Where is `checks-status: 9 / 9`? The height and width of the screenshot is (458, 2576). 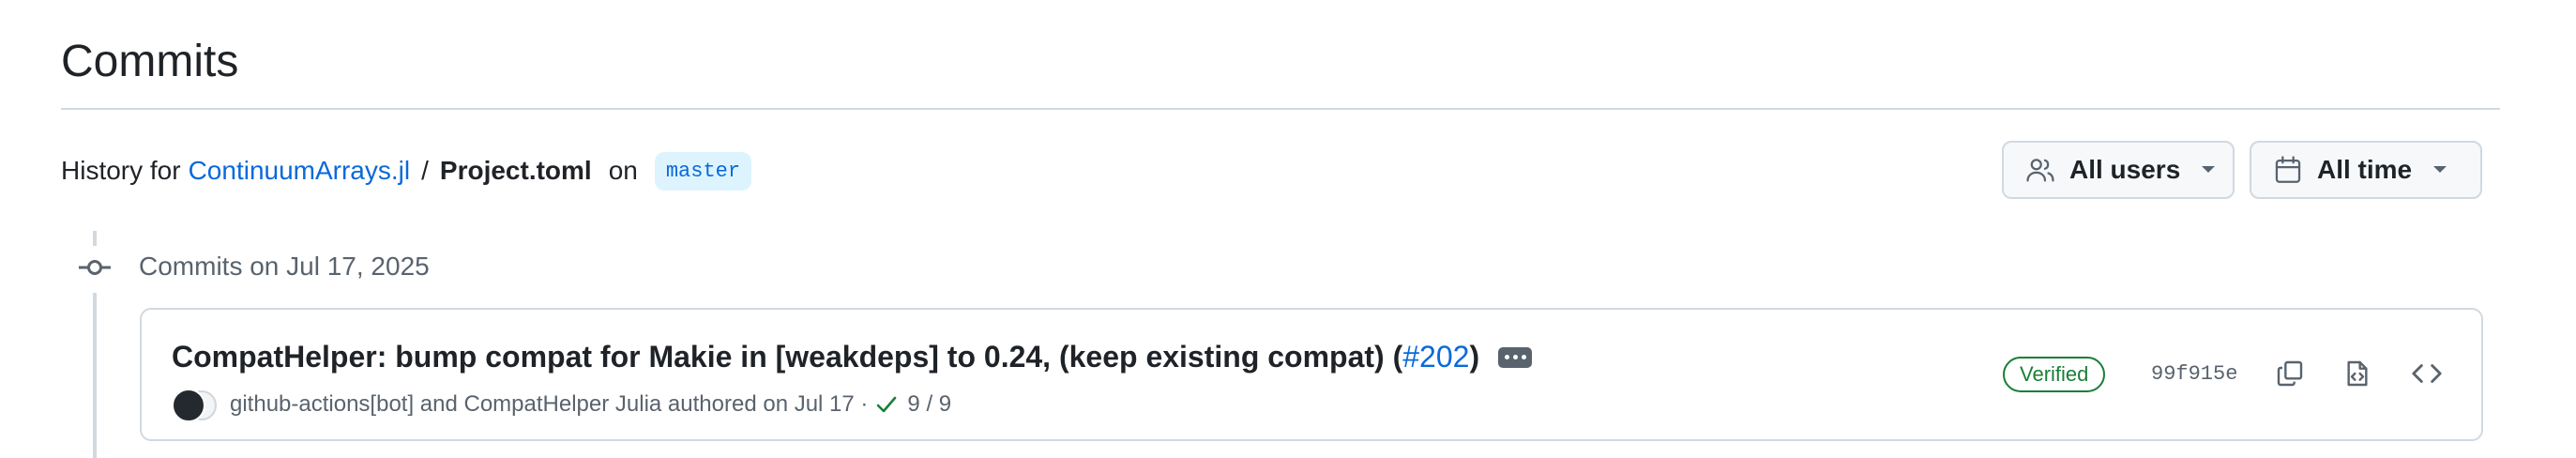
checks-status: 9 / 9 is located at coordinates (913, 405).